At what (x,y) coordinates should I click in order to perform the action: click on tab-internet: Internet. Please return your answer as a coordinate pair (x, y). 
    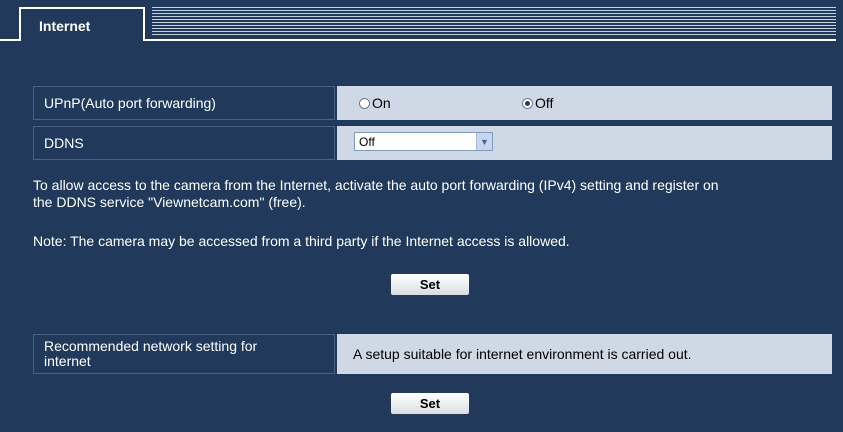
    Looking at the image, I should click on (82, 24).